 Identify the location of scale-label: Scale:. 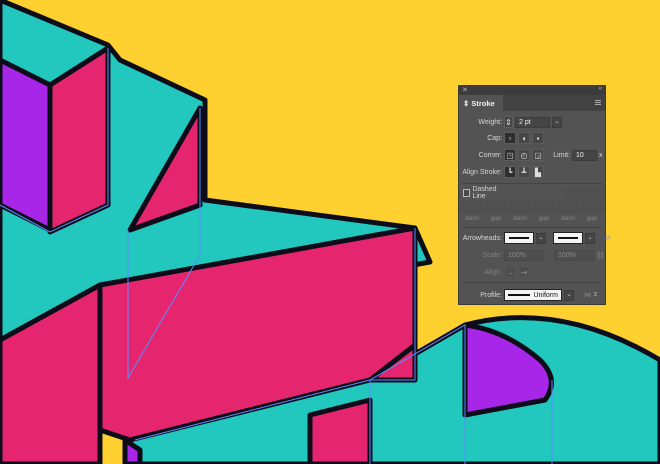
(492, 255).